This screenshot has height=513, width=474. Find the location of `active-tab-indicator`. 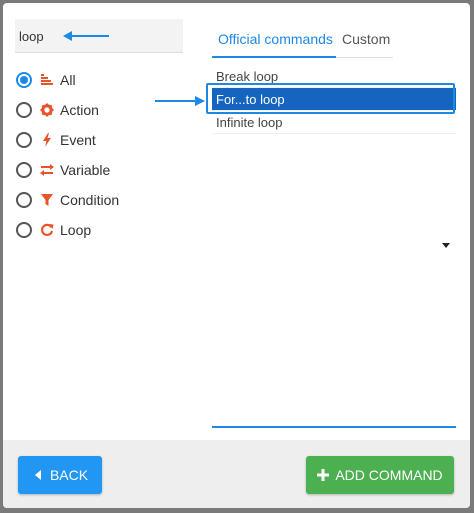

active-tab-indicator is located at coordinates (274, 57).